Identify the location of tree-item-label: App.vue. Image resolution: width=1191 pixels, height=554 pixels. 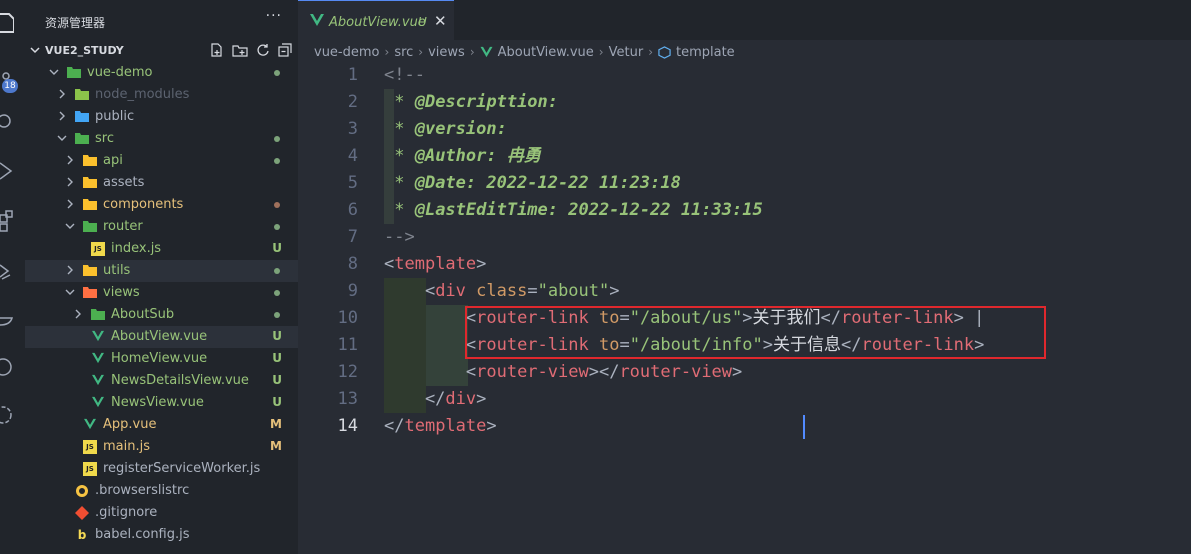
(130, 424).